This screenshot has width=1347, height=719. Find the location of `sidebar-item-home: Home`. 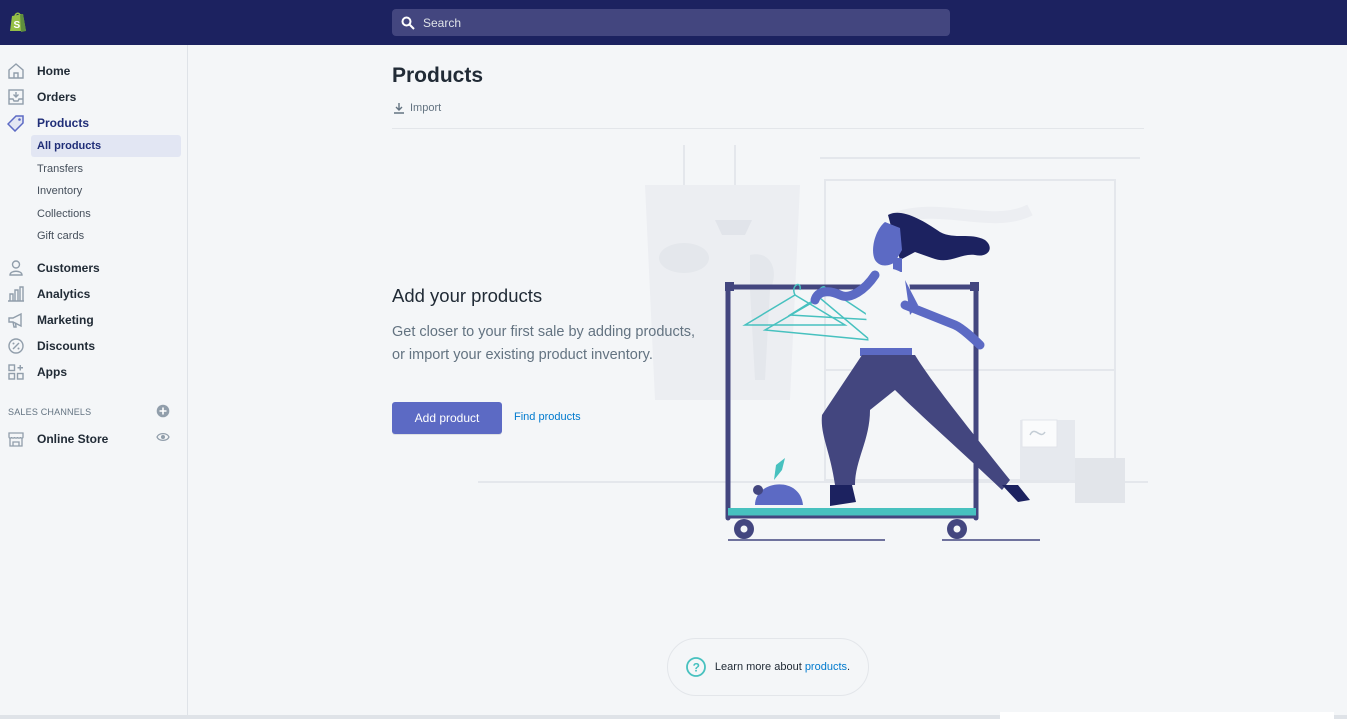

sidebar-item-home: Home is located at coordinates (93, 70).